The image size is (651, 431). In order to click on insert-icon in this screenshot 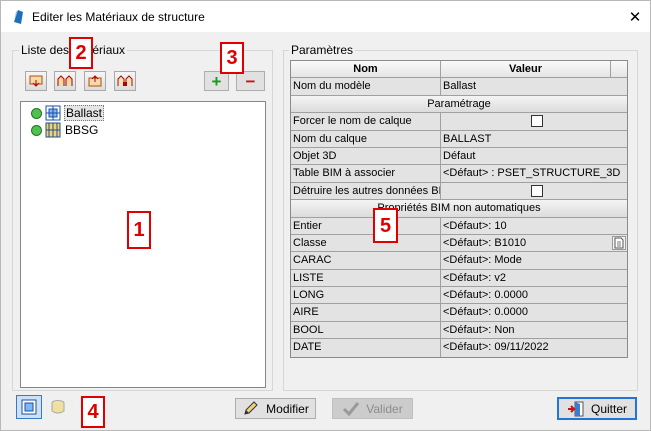, I will do `click(36, 81)`.